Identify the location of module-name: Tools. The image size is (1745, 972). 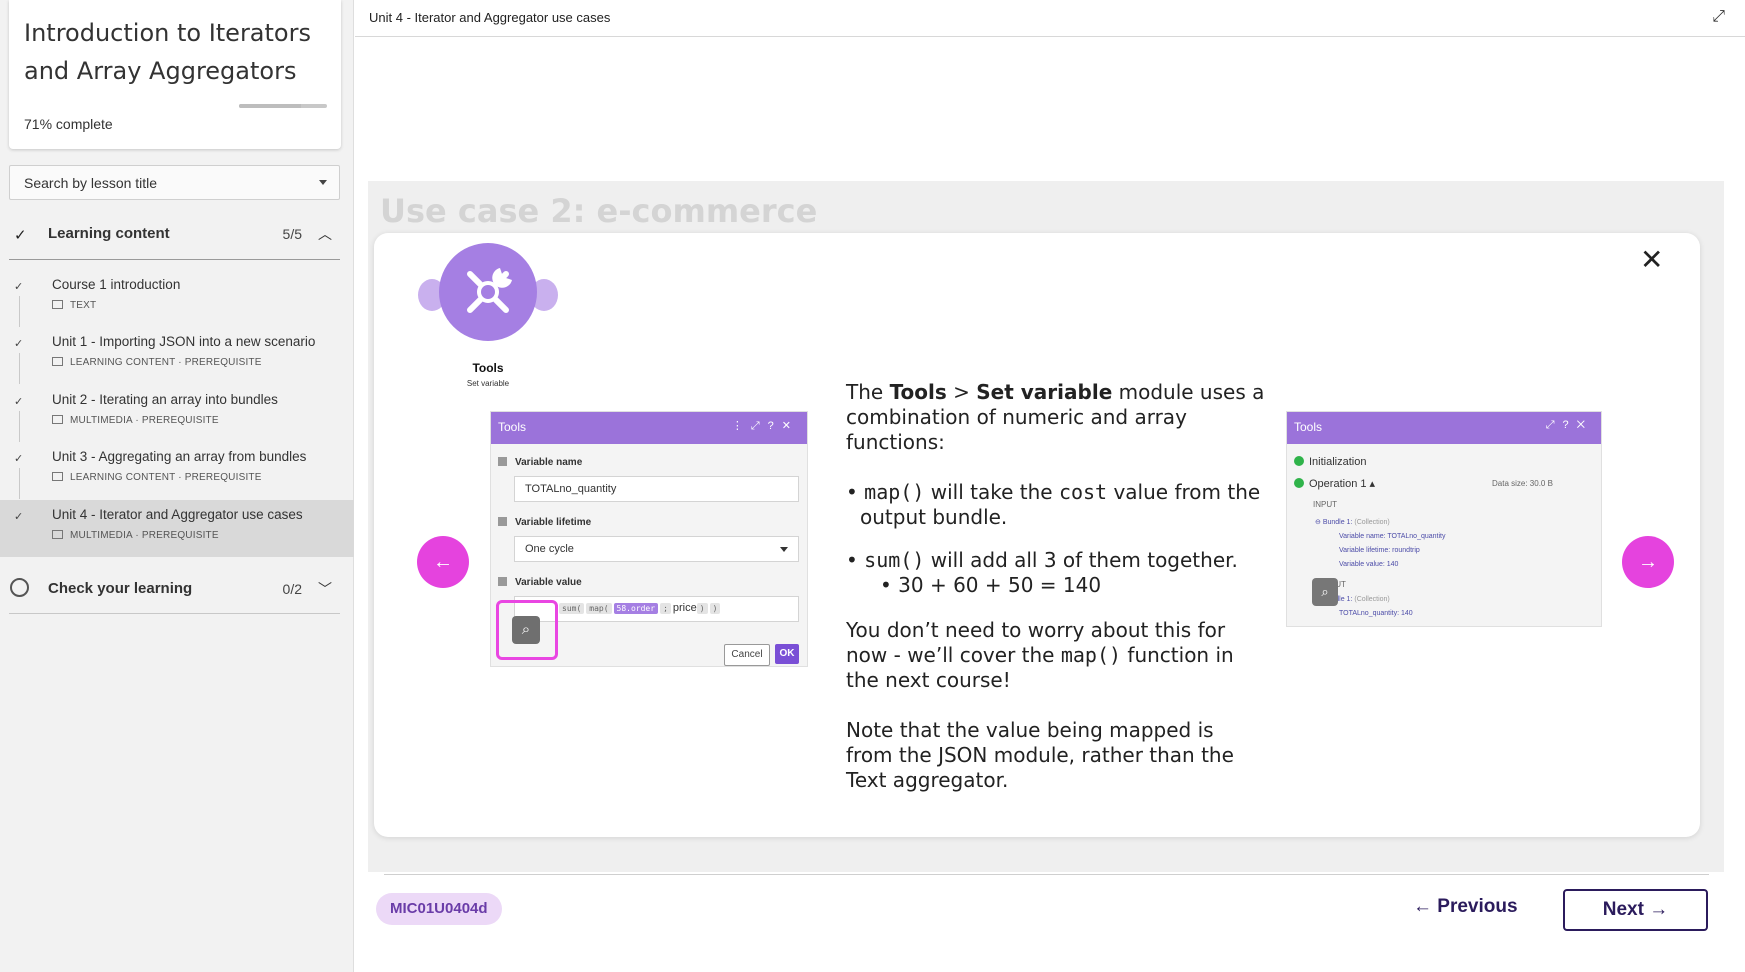
(488, 368).